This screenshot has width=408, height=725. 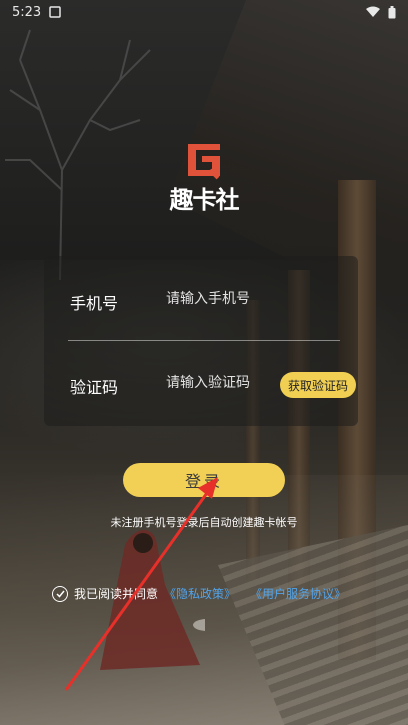 I want to click on code-label: 验证码, so click(x=94, y=387).